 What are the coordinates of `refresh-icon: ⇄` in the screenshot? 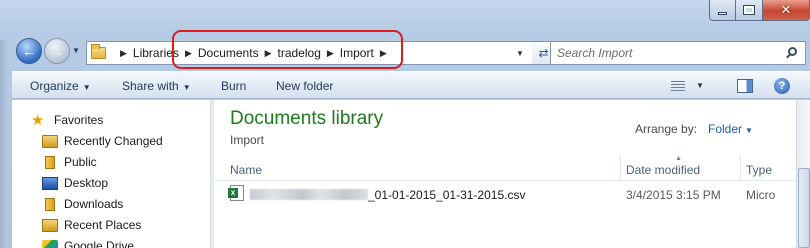 It's located at (543, 53).